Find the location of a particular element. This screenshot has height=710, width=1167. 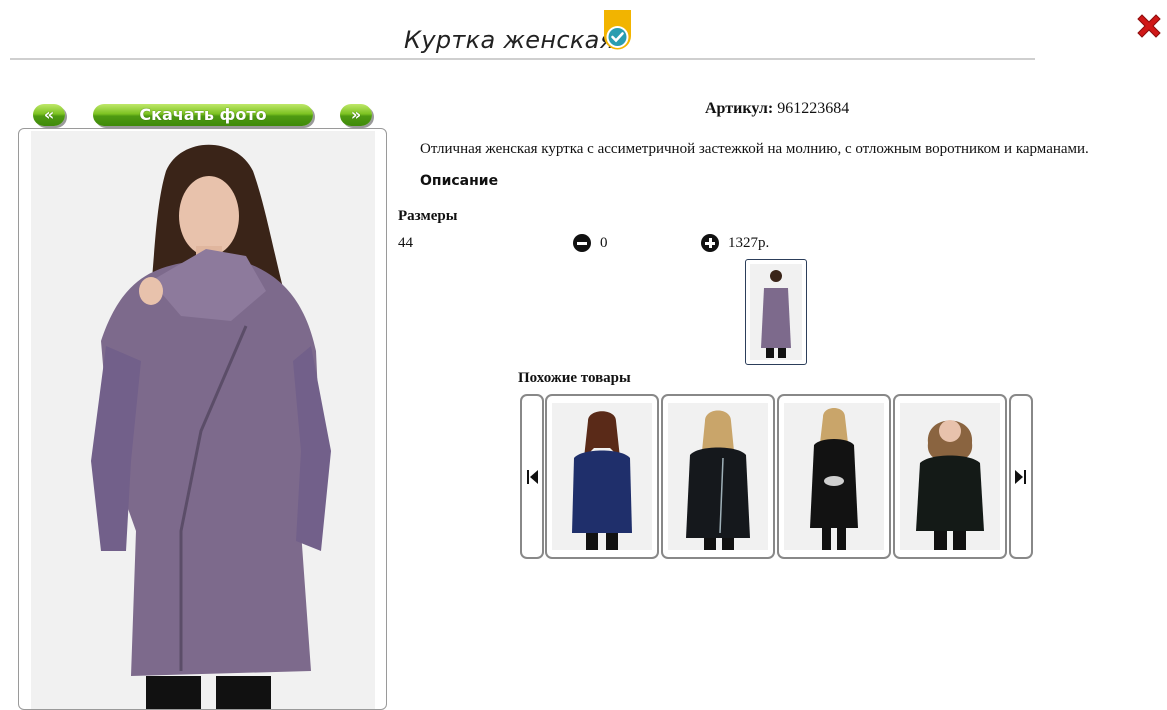

size-price: 1327р. is located at coordinates (749, 243).